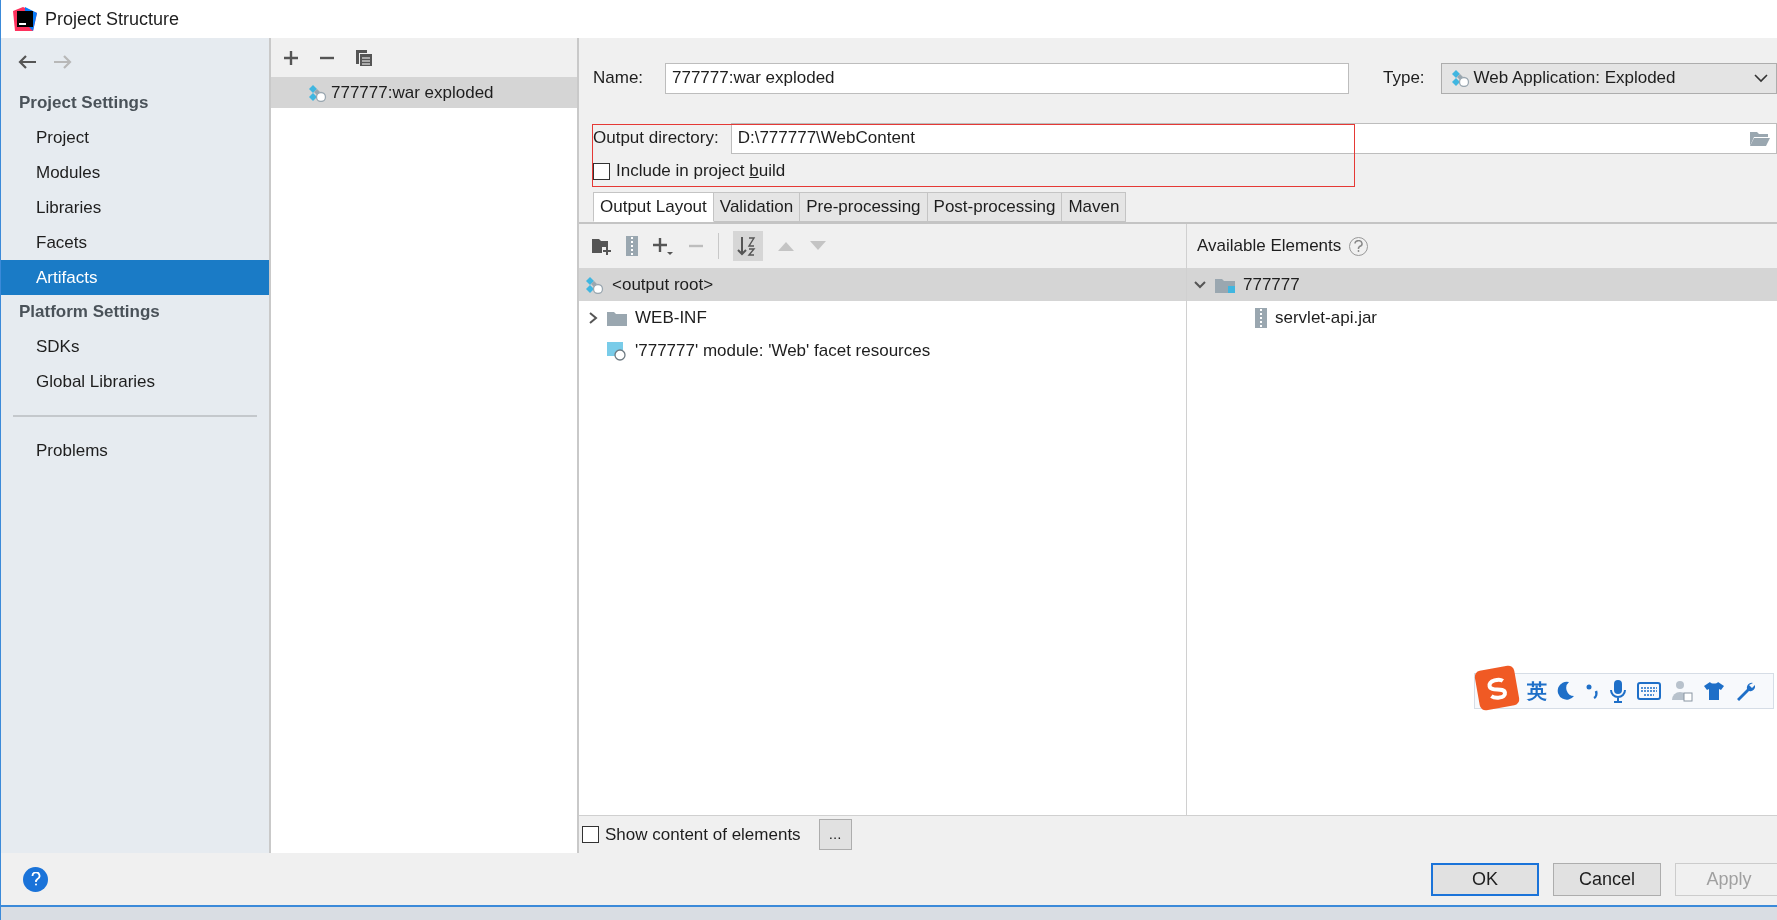 The image size is (1777, 920). What do you see at coordinates (135, 450) in the screenshot?
I see `sidebar-item: Problems` at bounding box center [135, 450].